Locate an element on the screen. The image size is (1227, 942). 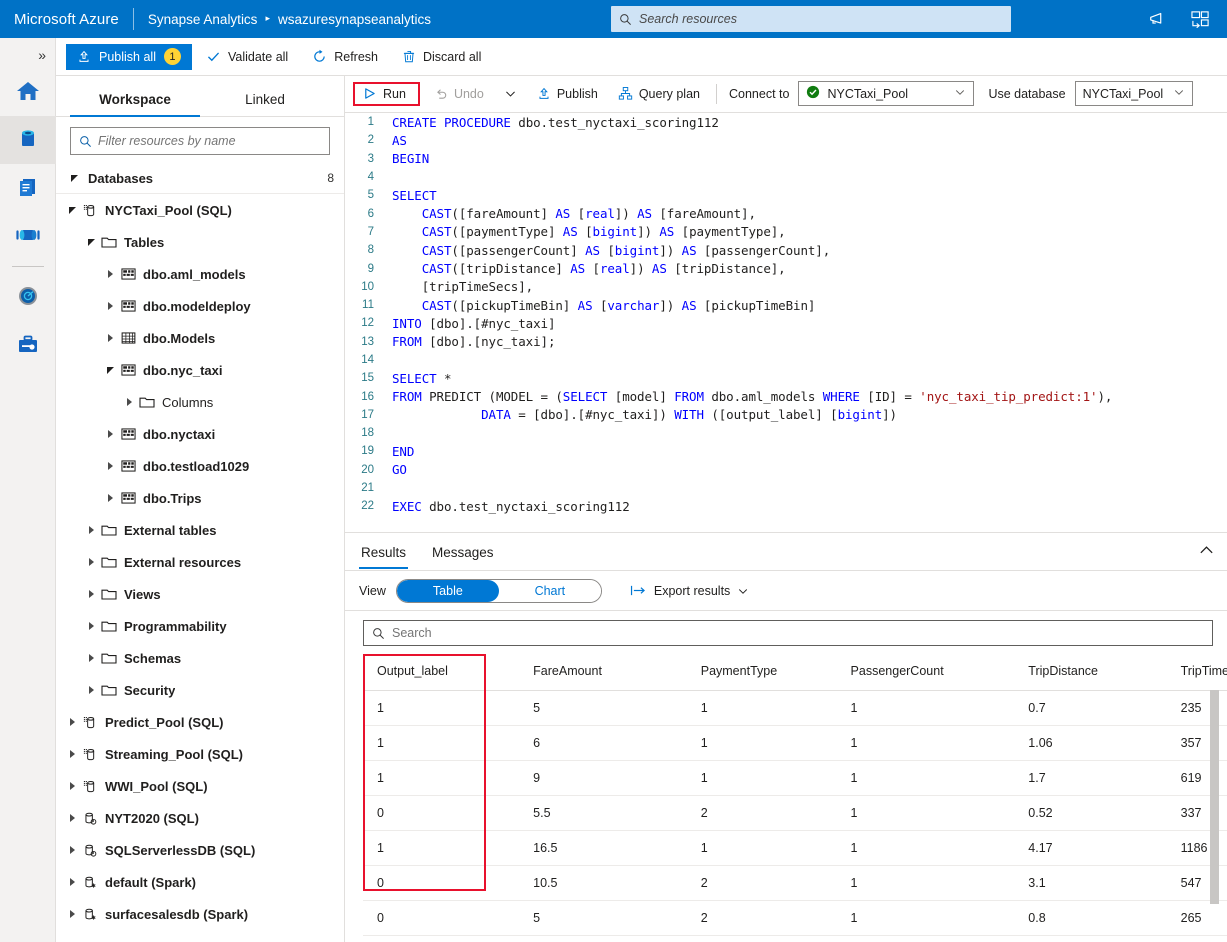
undo-button: Undo is located at coordinates (459, 94).